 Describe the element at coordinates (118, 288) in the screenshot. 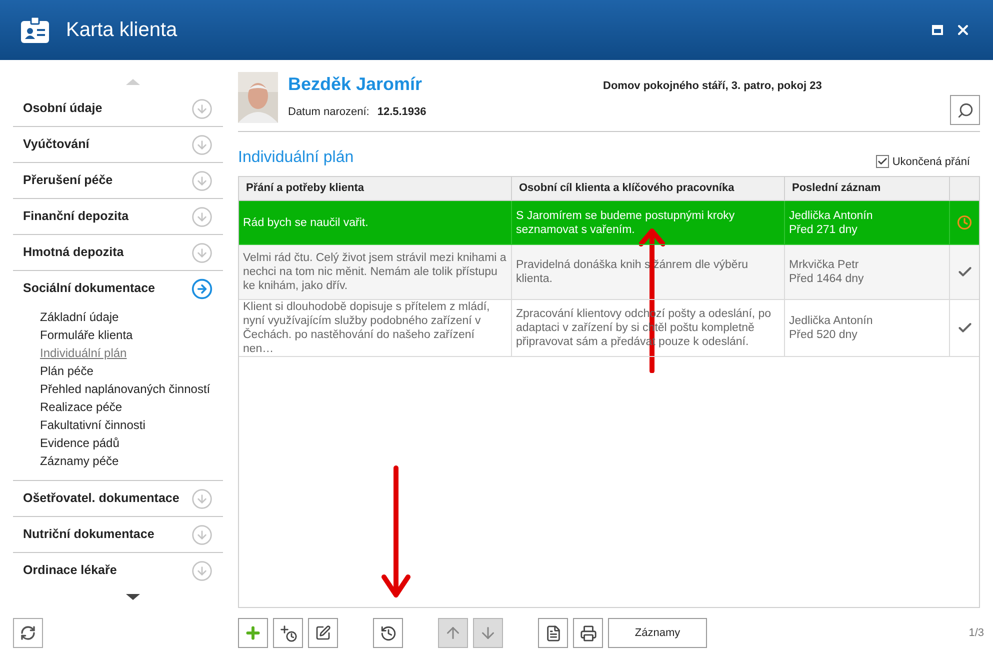

I see `sidebar-section: Sociální dokumentace` at that location.